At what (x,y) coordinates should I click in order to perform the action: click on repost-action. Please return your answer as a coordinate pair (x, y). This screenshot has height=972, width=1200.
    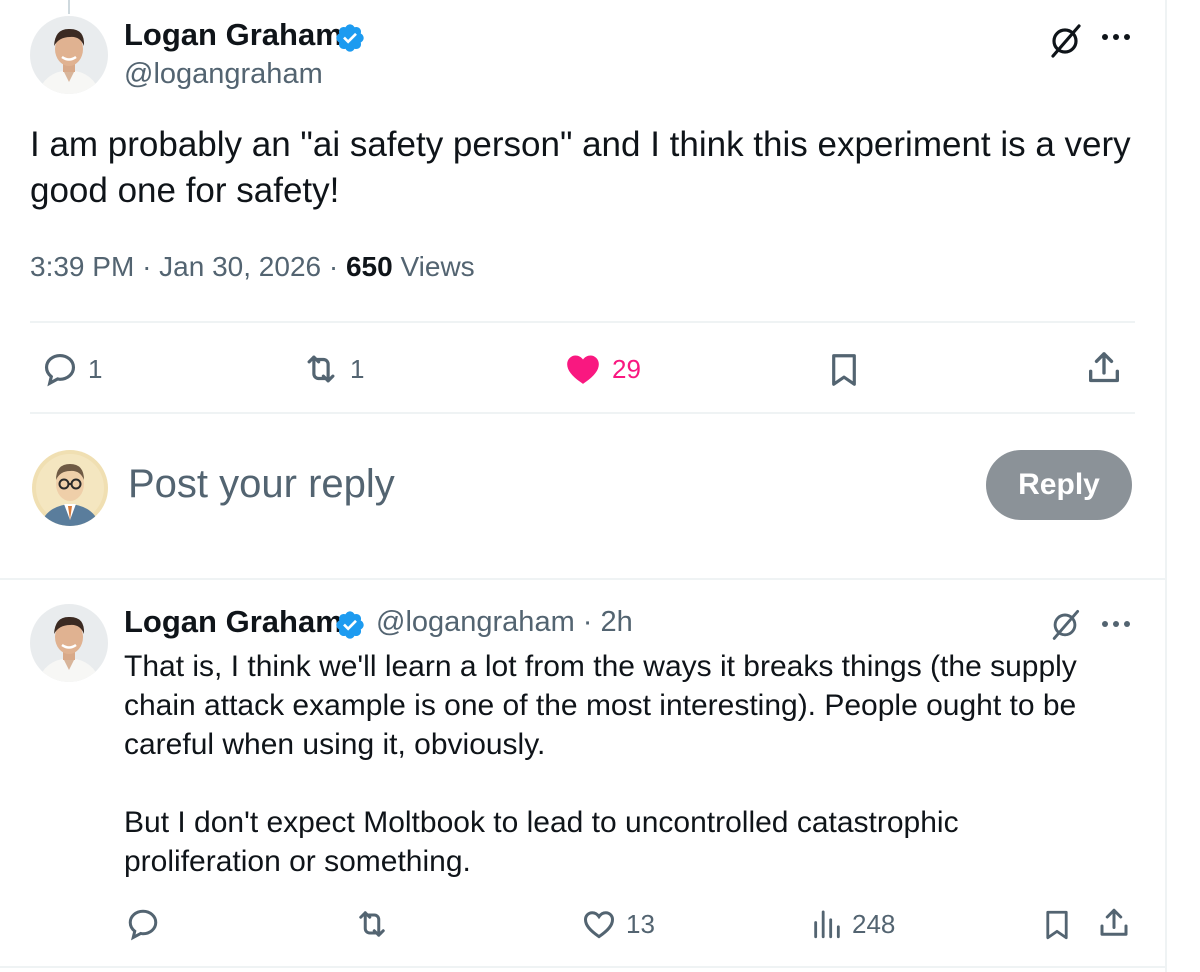
    Looking at the image, I should click on (372, 924).